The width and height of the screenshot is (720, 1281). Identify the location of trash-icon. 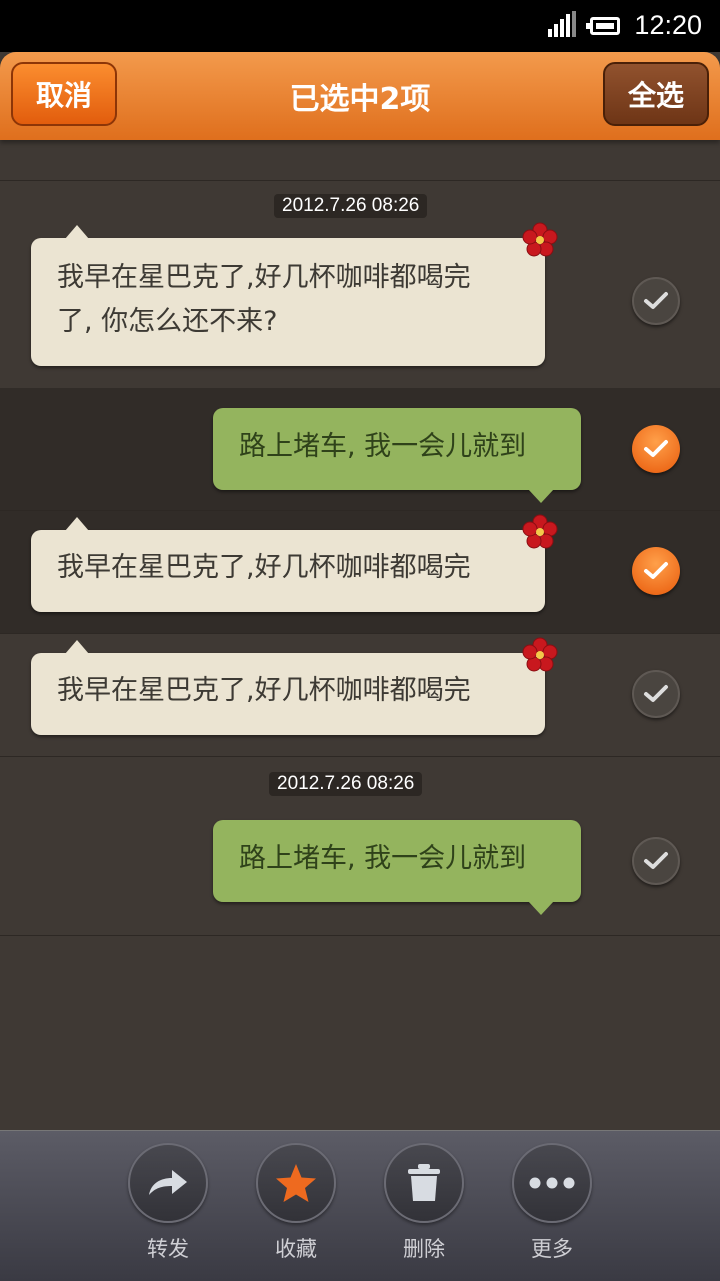
(424, 1182).